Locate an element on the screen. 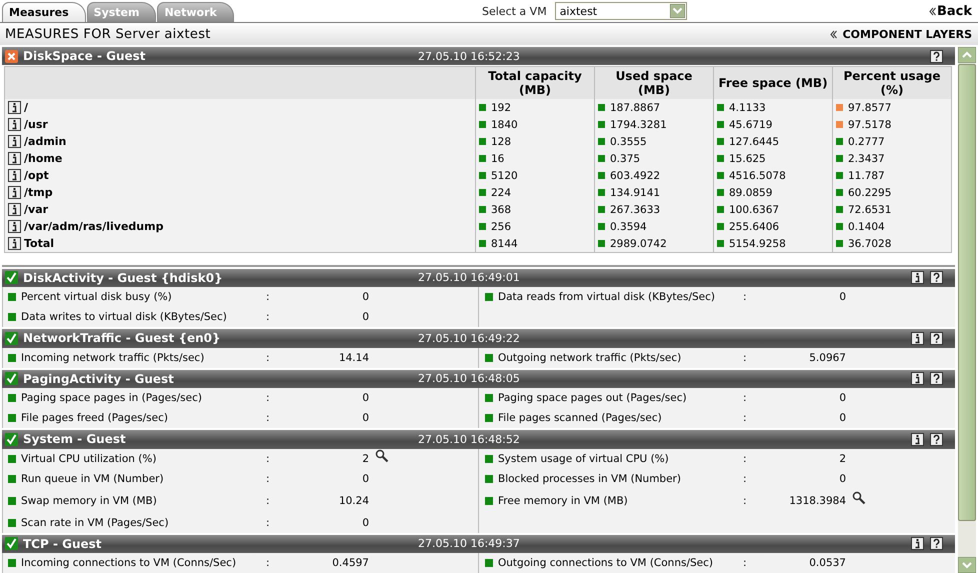 This screenshot has height=573, width=978. metric-label: Swap memory in VM (MB) is located at coordinates (89, 500).